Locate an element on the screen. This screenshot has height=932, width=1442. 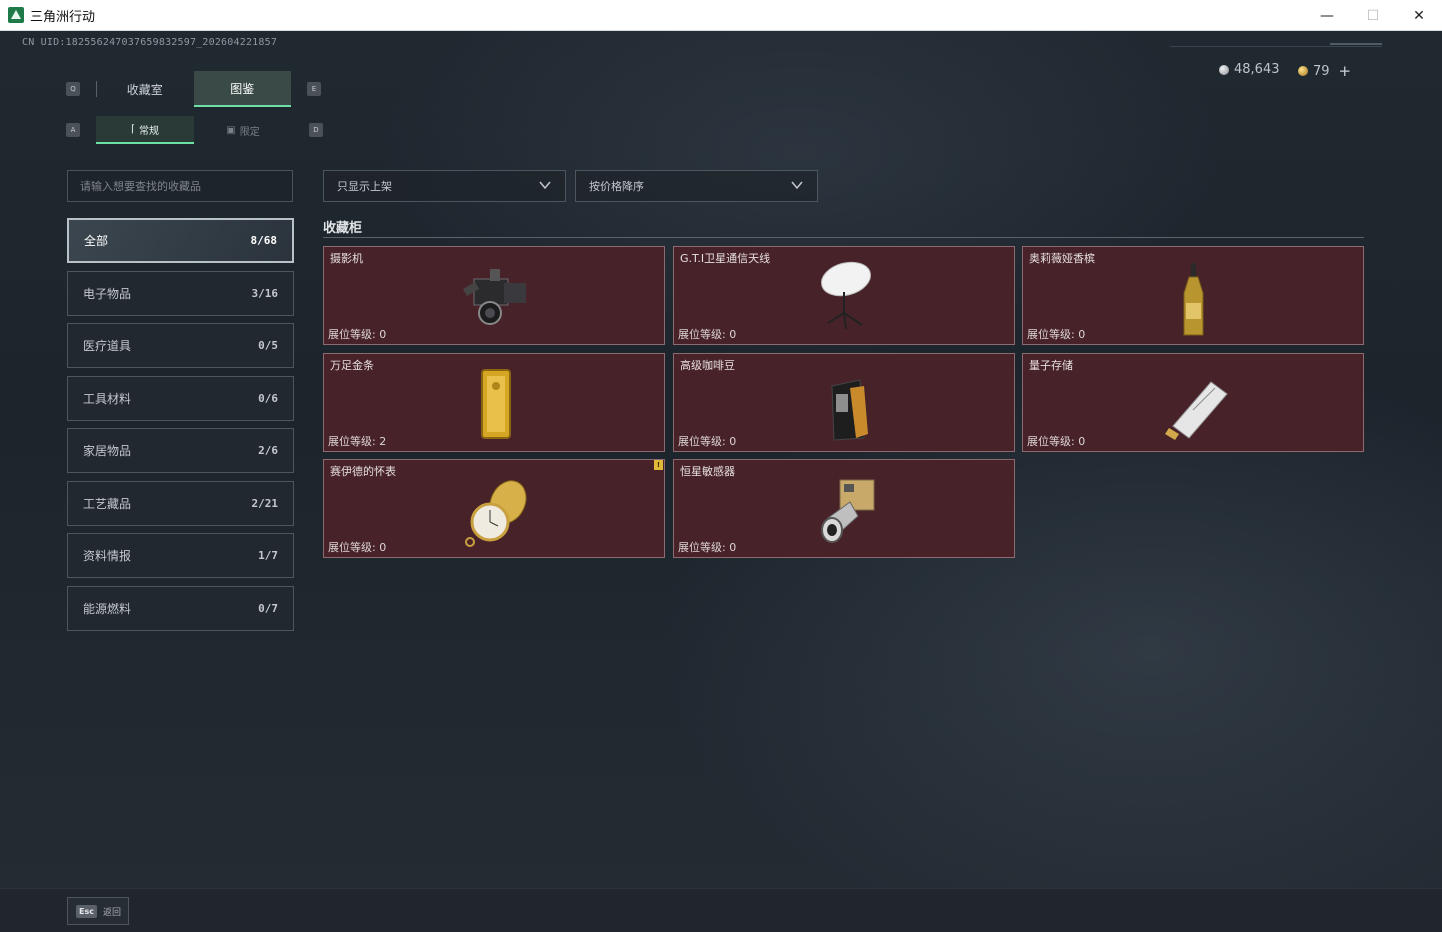
back-button: Esc 返回 is located at coordinates (98, 911).